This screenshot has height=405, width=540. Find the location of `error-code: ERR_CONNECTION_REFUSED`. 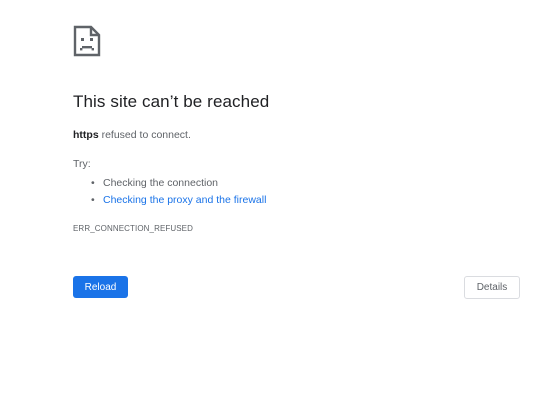

error-code: ERR_CONNECTION_REFUSED is located at coordinates (133, 228).